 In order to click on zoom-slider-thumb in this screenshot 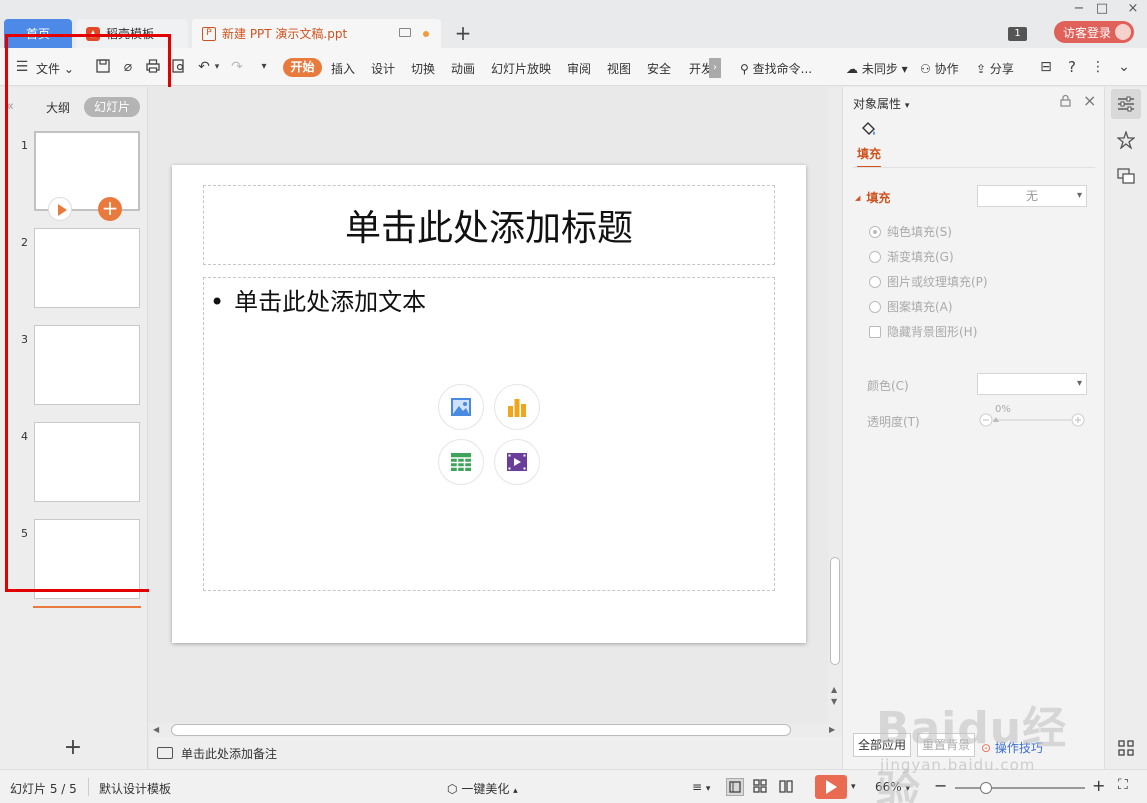, I will do `click(986, 788)`.